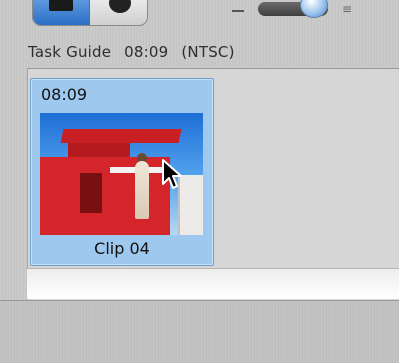 This screenshot has width=399, height=363. What do you see at coordinates (122, 248) in the screenshot?
I see `clip-name: Clip 04` at bounding box center [122, 248].